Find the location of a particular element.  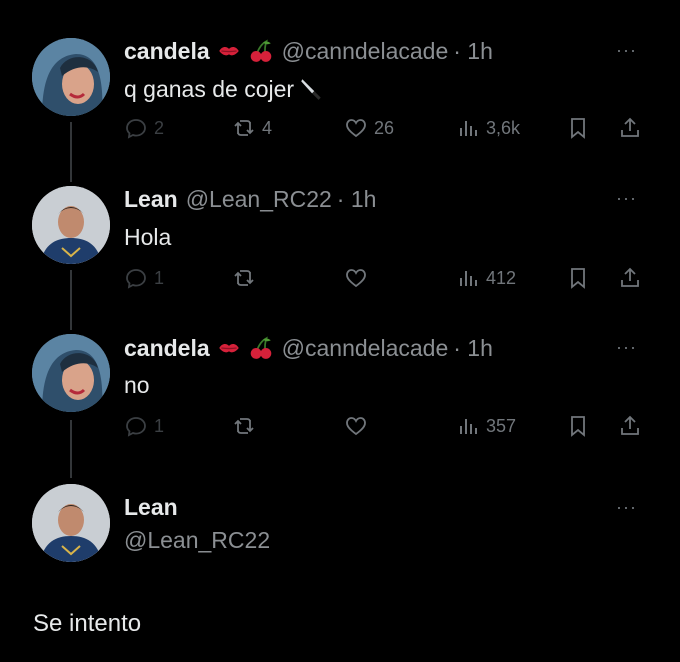

view-count: 3,6k is located at coordinates (503, 127).